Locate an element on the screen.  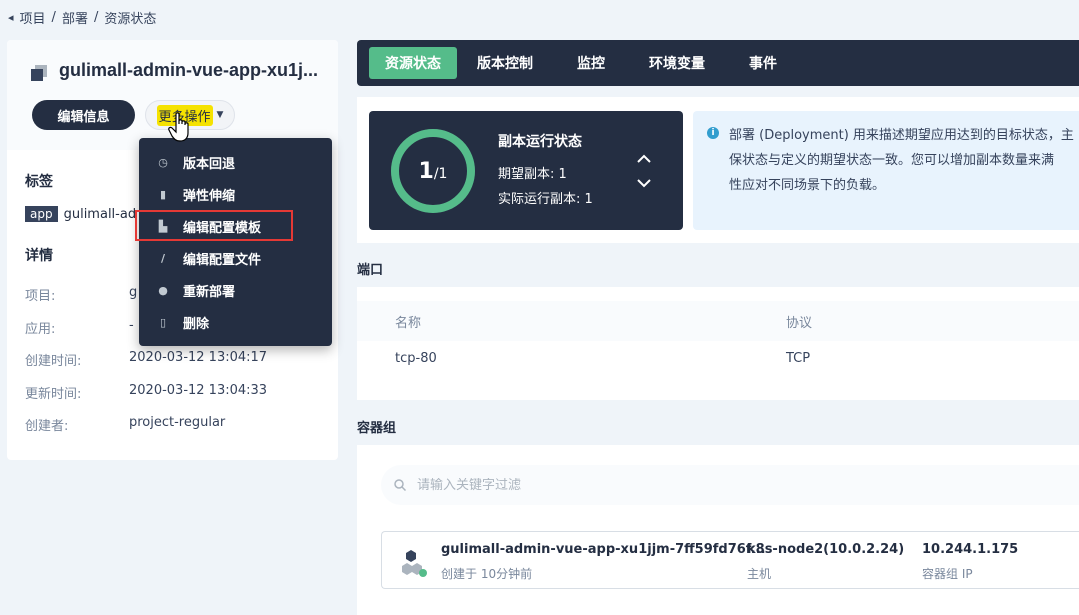
label-value: gulimall-ad is located at coordinates (100, 214).